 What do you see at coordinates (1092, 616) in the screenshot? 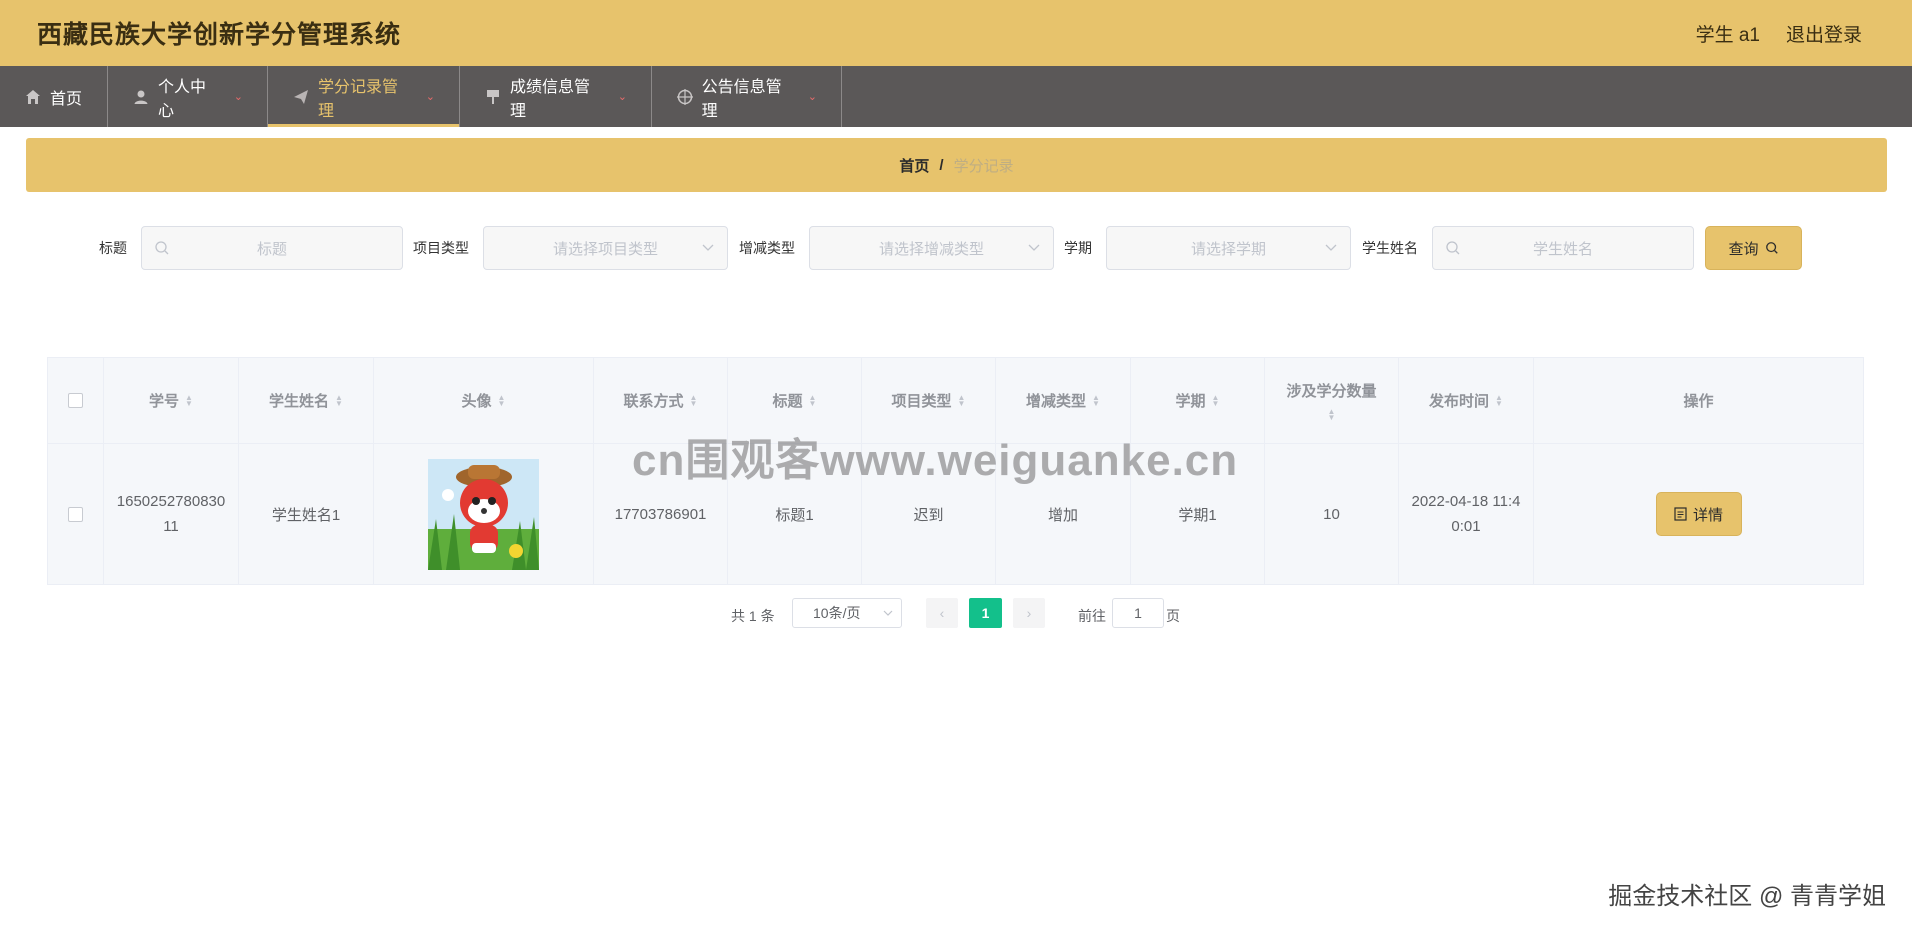
I see `goto-label: 前往` at bounding box center [1092, 616].